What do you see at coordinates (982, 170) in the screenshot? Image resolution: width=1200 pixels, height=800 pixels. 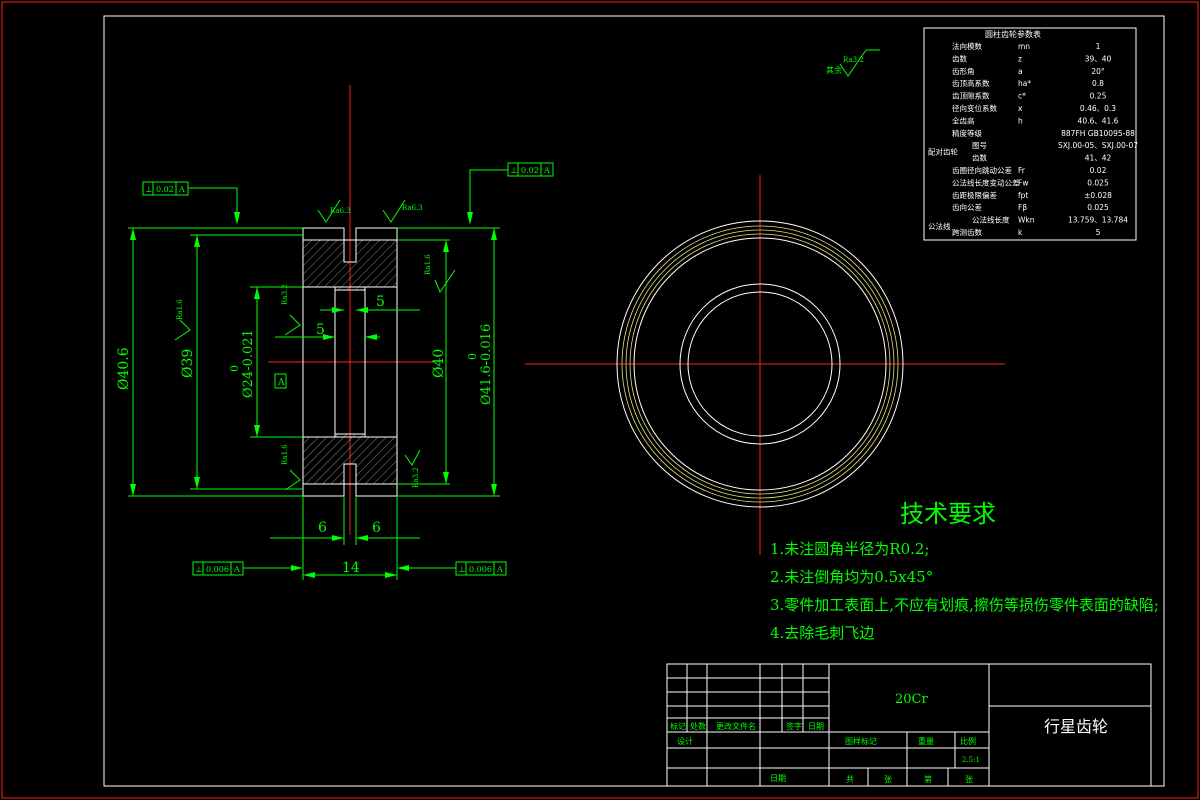 I see `svg-text: 齿圈径向跳动公差` at bounding box center [982, 170].